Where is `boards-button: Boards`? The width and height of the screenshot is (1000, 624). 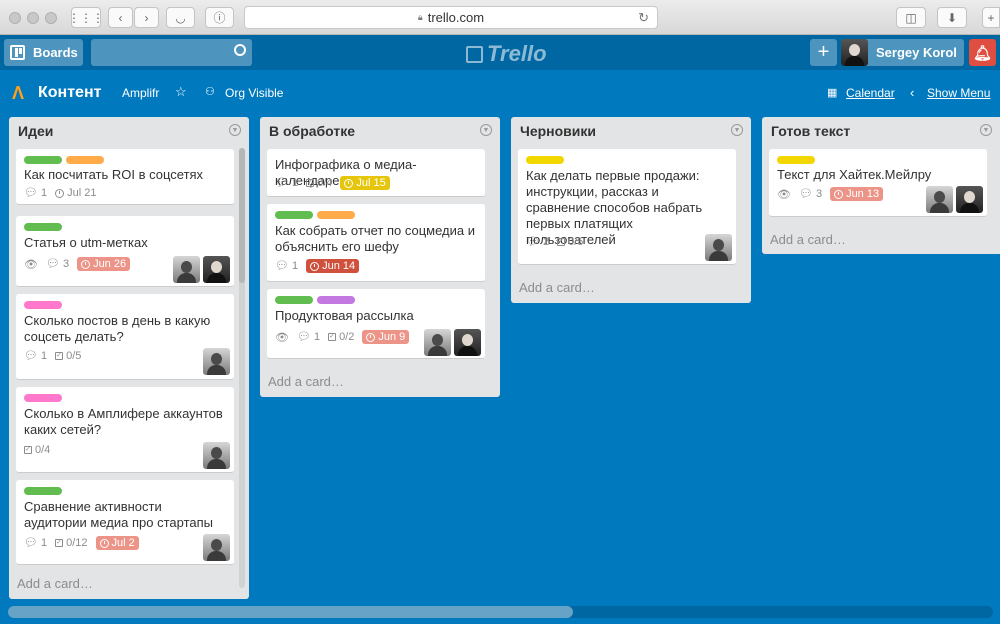
boards-button: Boards is located at coordinates (43, 52).